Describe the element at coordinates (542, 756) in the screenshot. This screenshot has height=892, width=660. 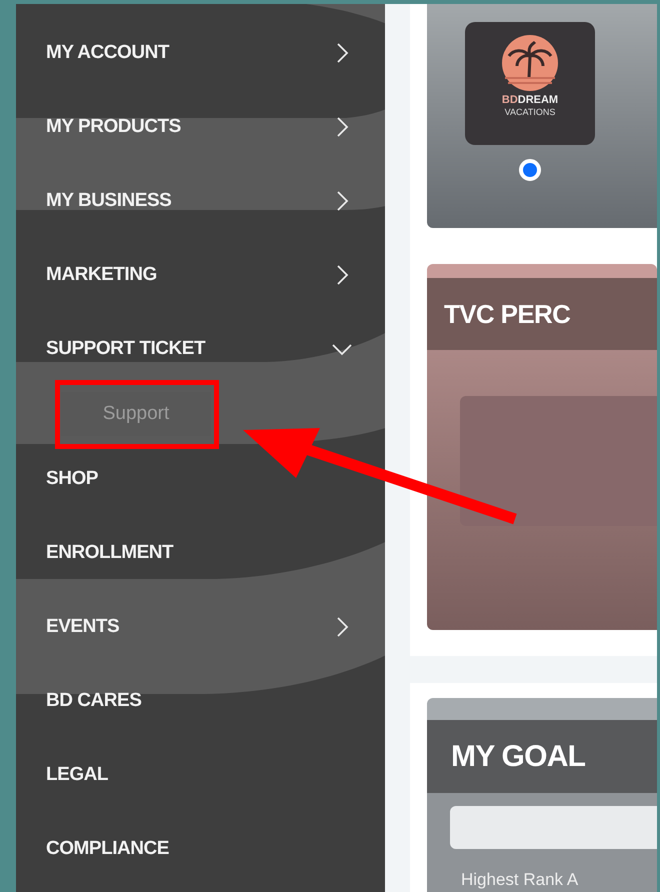
I see `card-header: MY GOAL` at that location.